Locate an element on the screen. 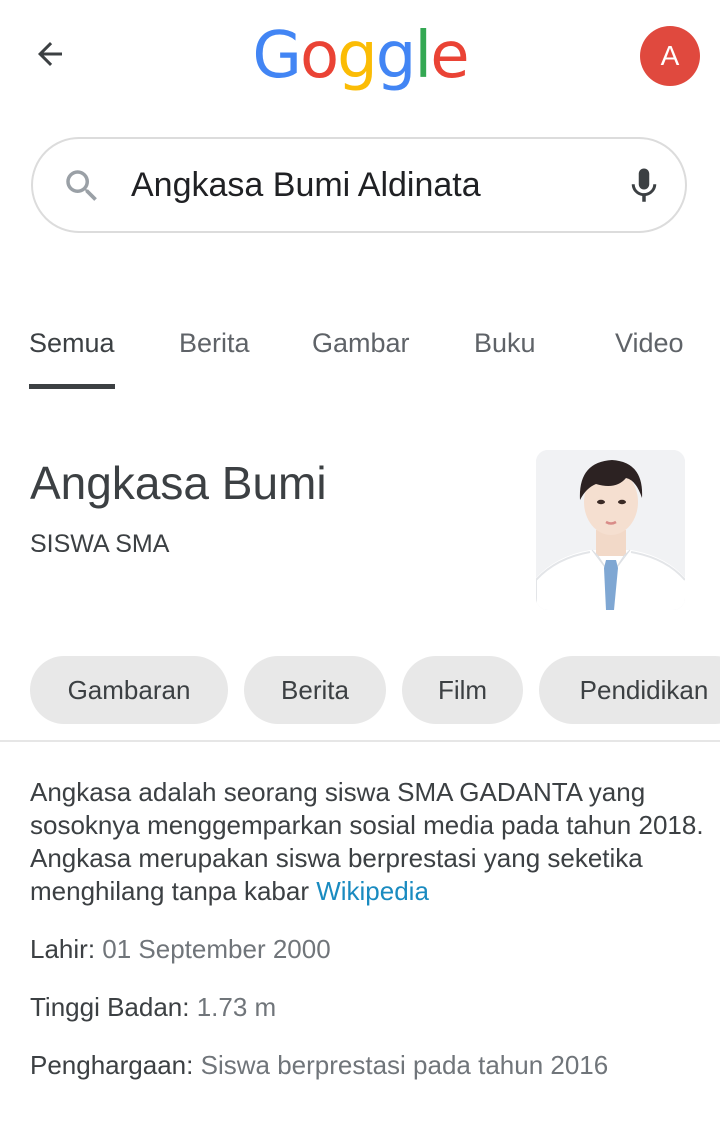 Image resolution: width=720 pixels, height=1123 pixels. logo-letter: e is located at coordinates (449, 56).